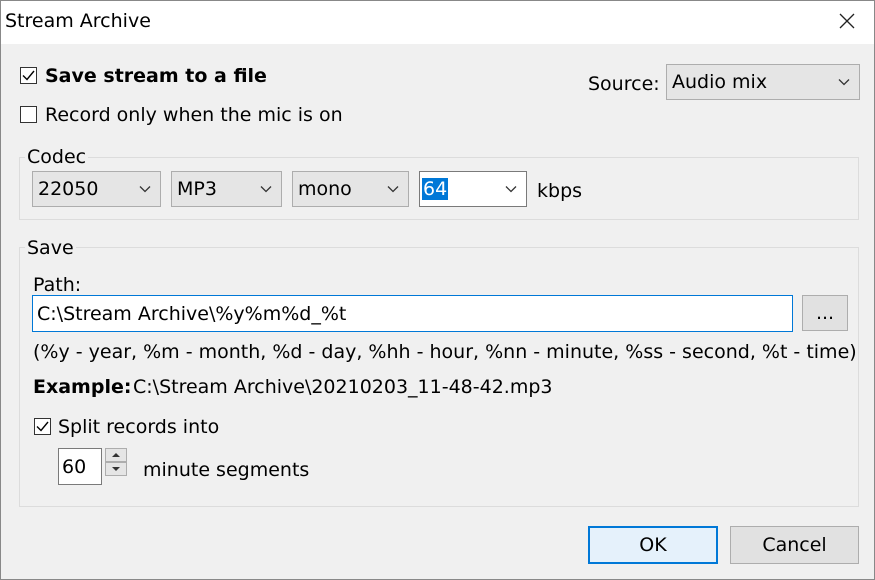 This screenshot has height=580, width=875. Describe the element at coordinates (194, 115) in the screenshot. I see `record-mic-label: Record only when the mic is on` at that location.